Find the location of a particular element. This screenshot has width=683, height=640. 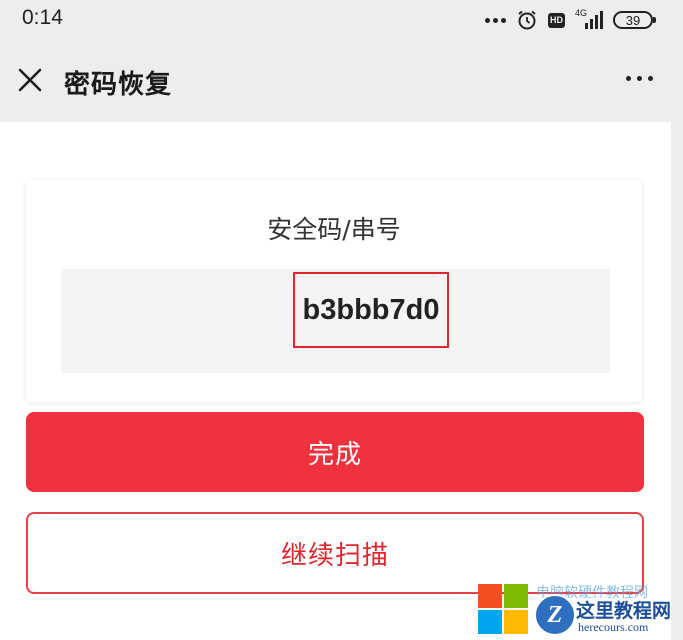

close-button is located at coordinates (31, 81).